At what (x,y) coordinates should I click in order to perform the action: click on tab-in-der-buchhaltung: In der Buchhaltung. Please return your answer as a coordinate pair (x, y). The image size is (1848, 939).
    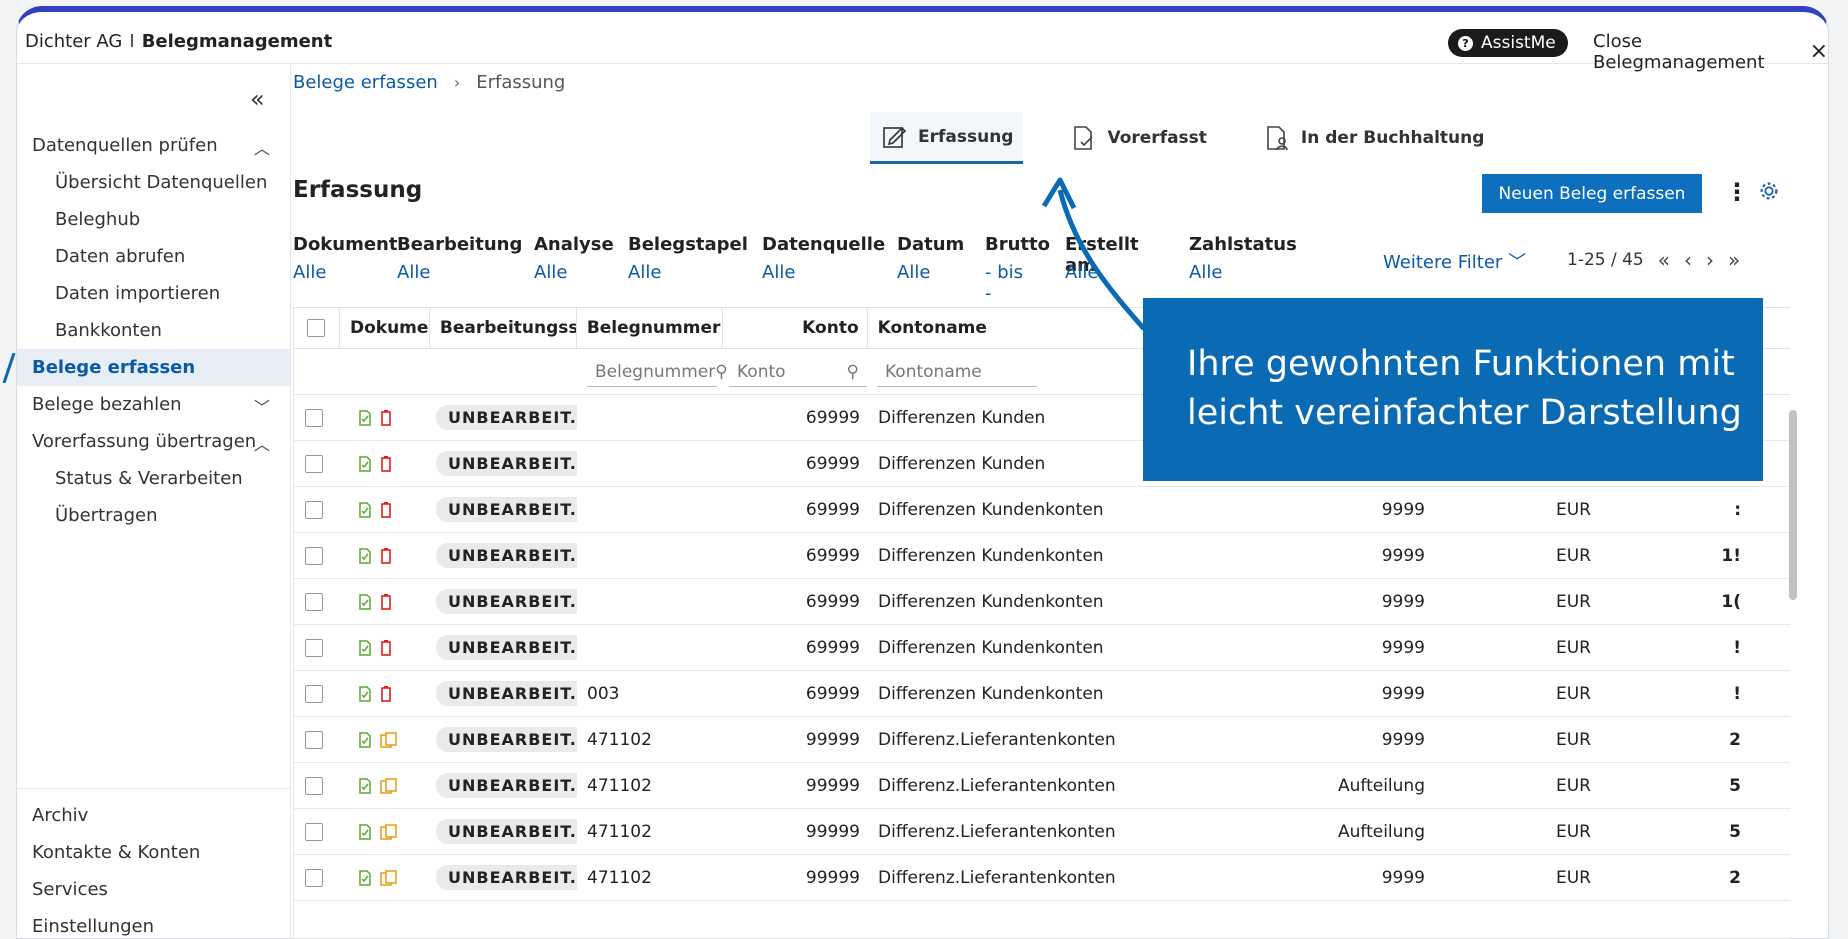
    Looking at the image, I should click on (1374, 138).